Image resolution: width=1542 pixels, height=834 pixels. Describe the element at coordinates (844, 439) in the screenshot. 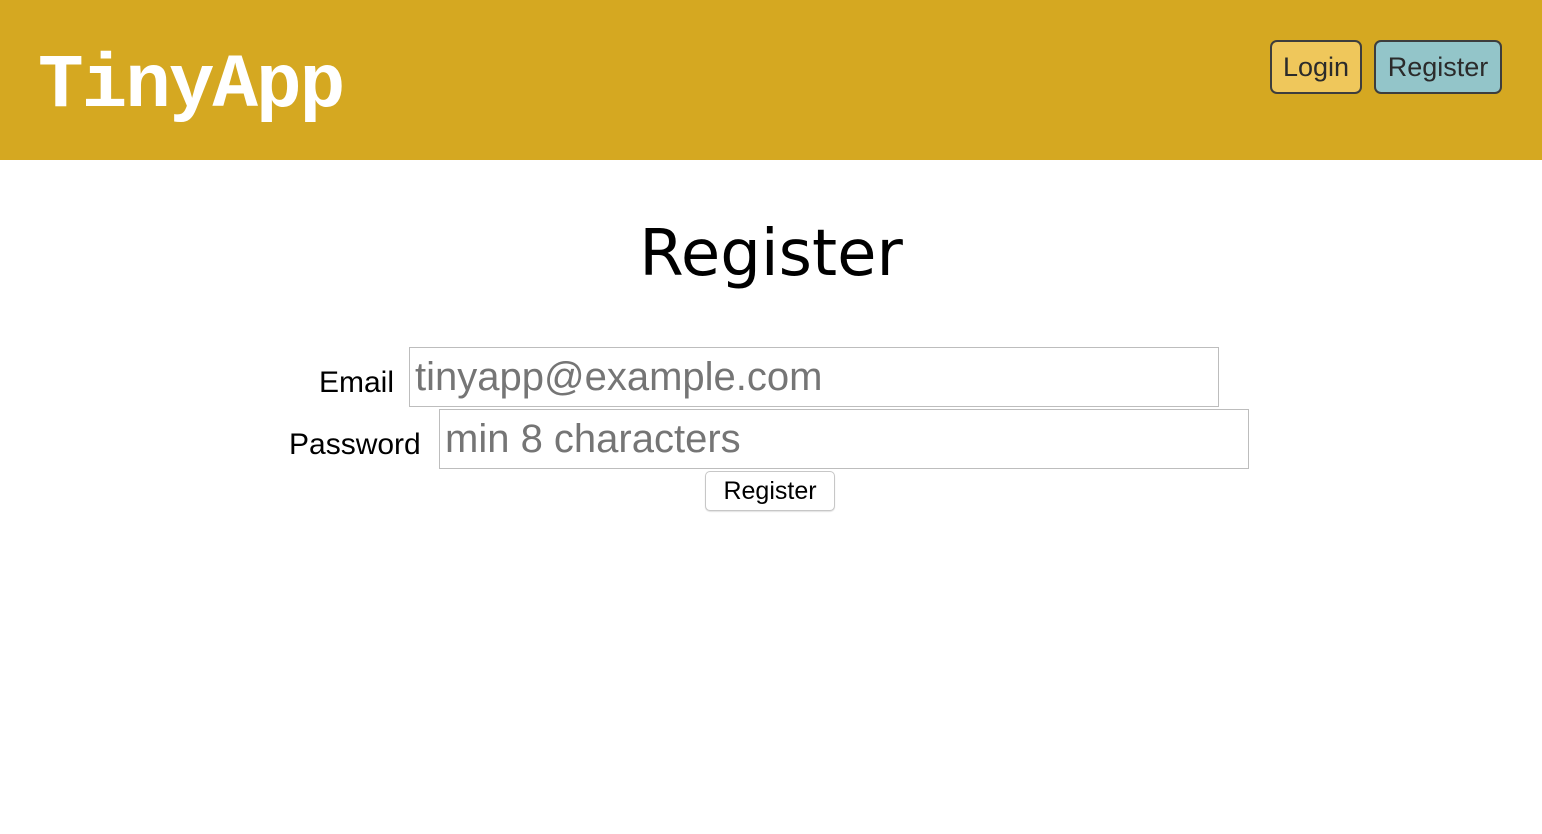

I see `password-field` at that location.